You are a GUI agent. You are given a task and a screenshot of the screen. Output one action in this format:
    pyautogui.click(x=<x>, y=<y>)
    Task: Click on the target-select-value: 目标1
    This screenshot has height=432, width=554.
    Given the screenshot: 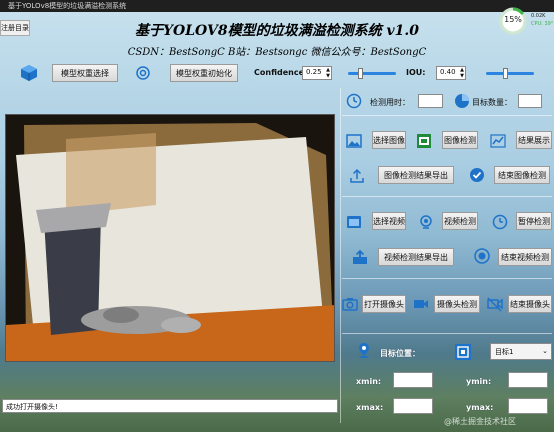 What is the action you would take?
    pyautogui.click(x=504, y=352)
    